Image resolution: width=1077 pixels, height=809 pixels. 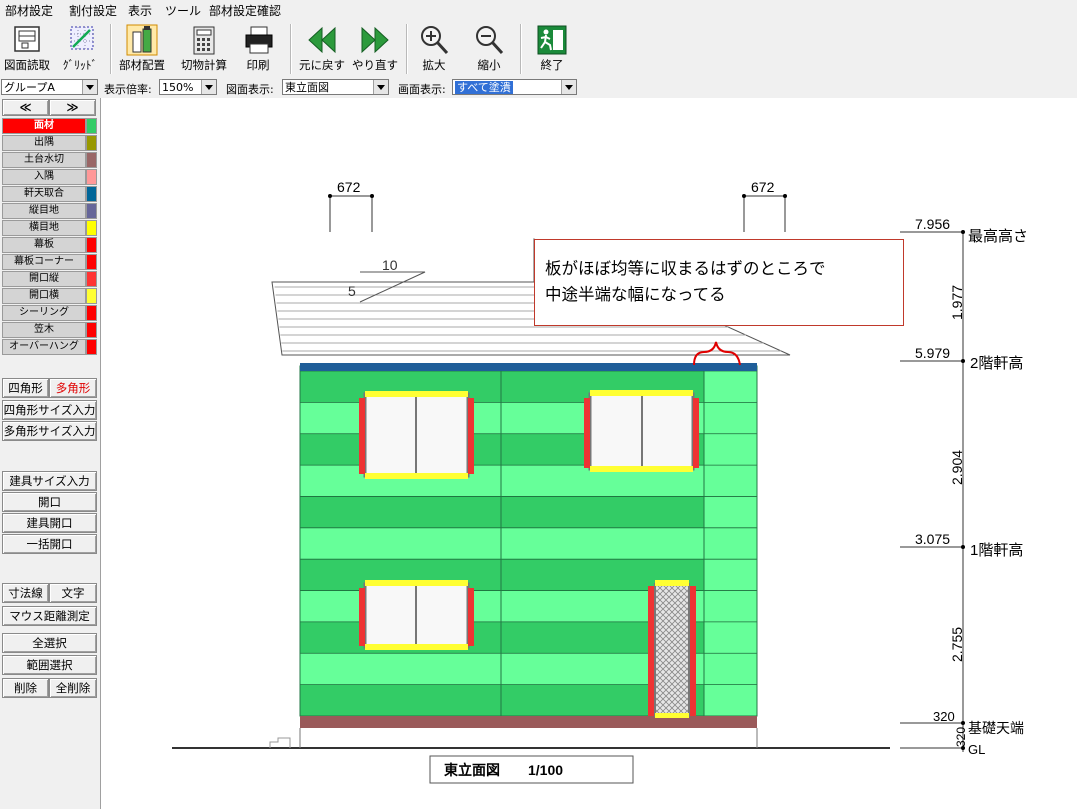 I want to click on level-1f-eave-label: 1階軒高, so click(x=996, y=550).